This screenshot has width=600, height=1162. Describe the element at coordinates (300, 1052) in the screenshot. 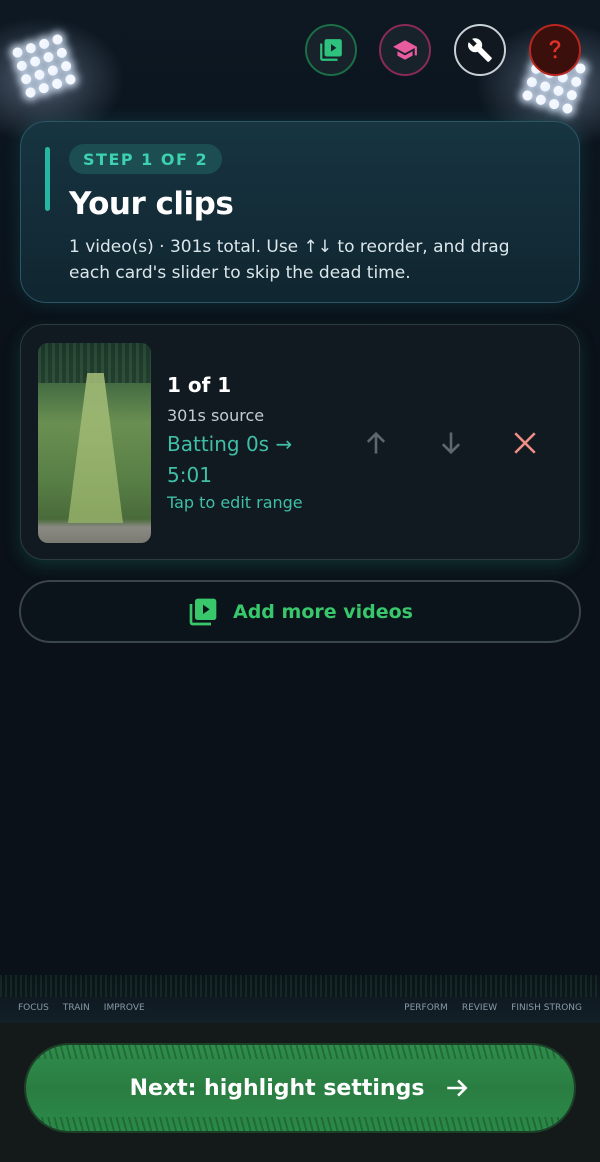

I see `button-grass-top` at that location.